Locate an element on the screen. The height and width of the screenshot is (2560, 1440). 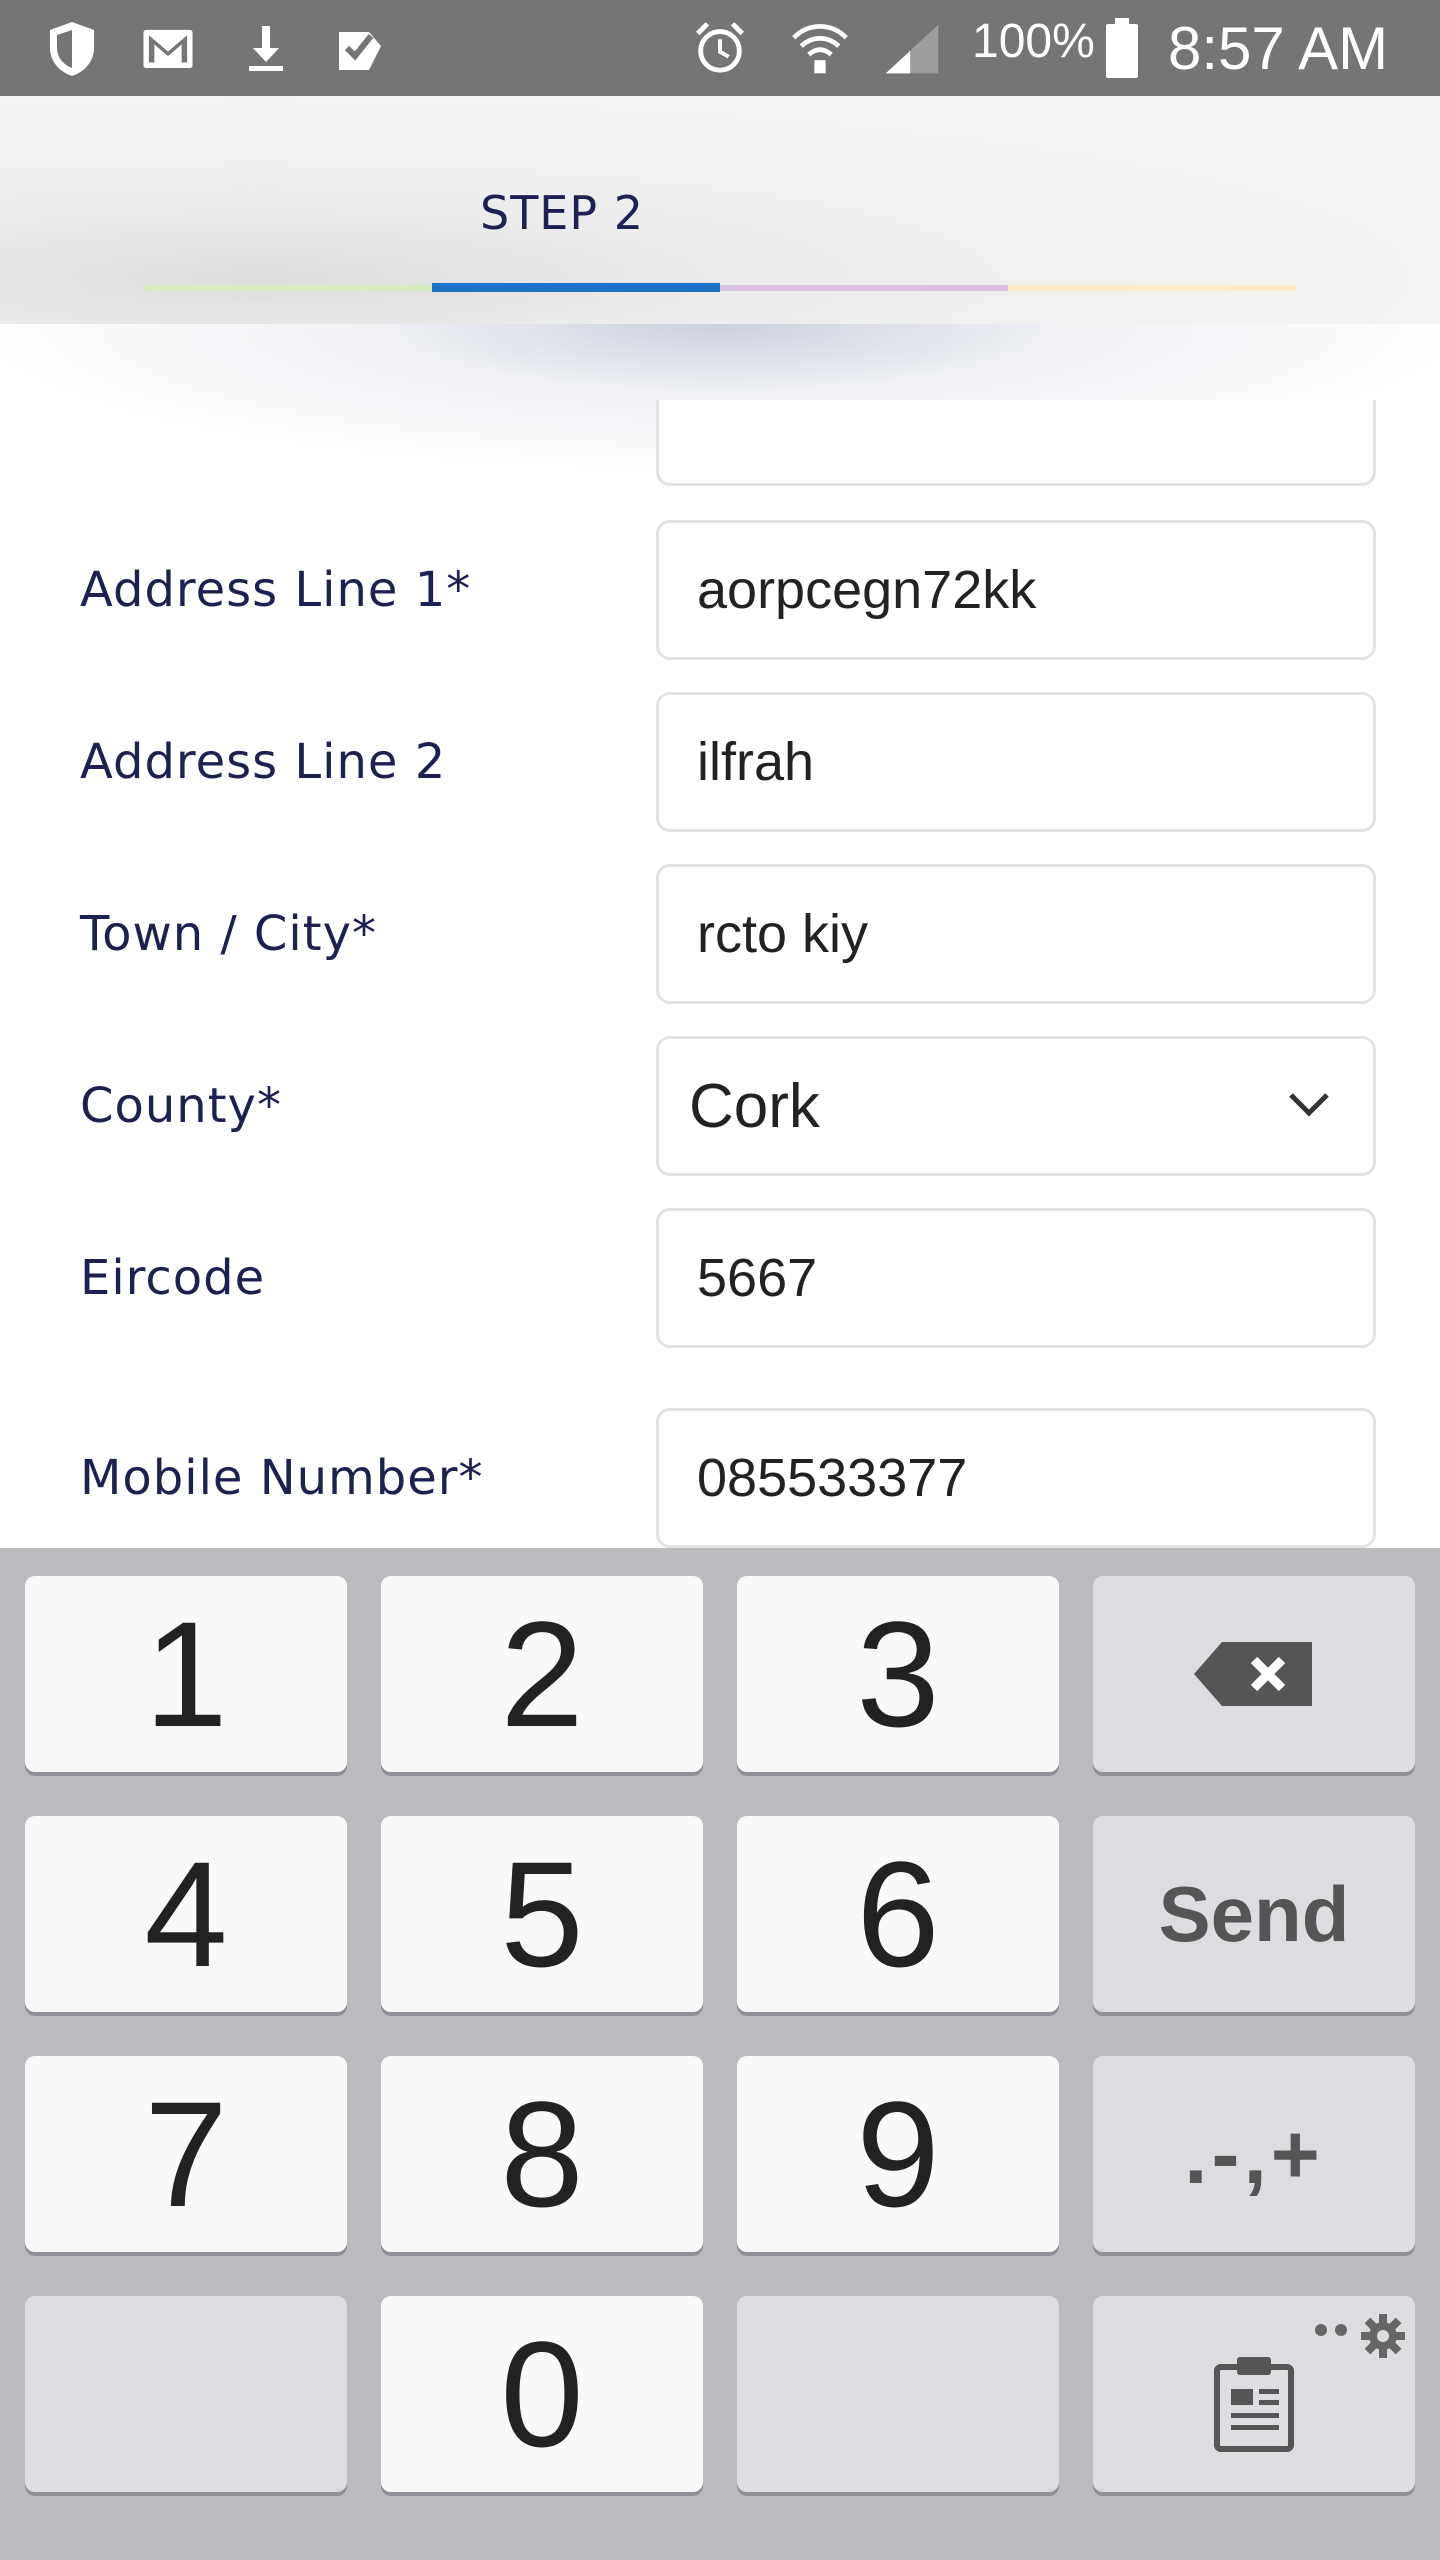
key-2: 2 is located at coordinates (542, 1674).